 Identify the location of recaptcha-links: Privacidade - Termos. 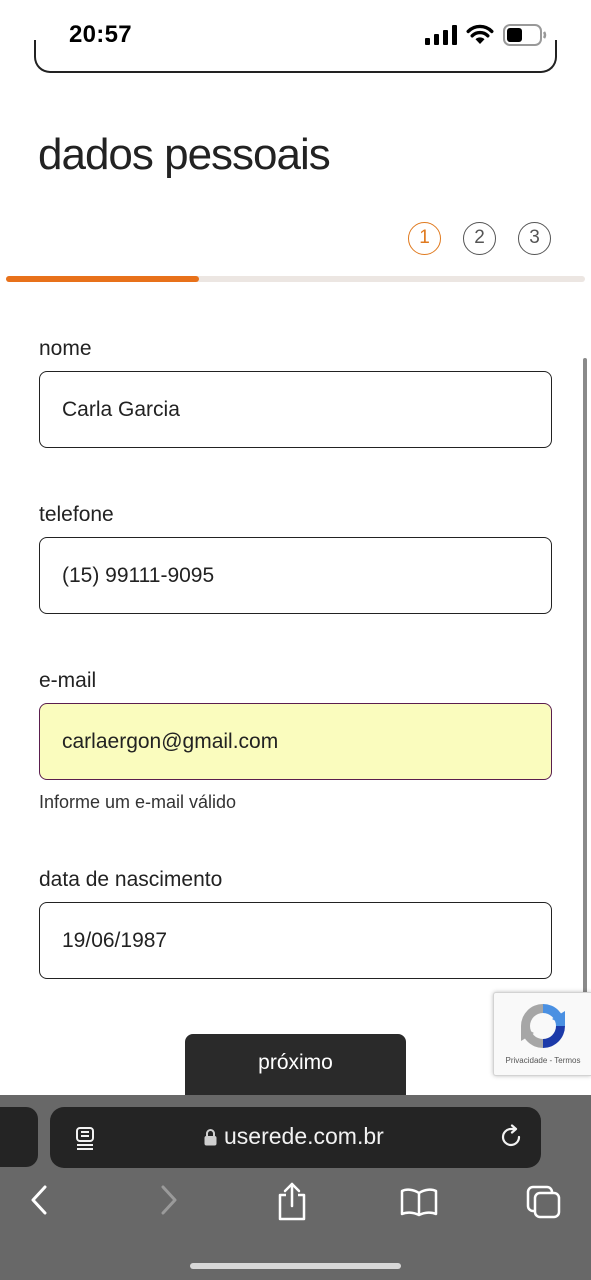
(542, 1060).